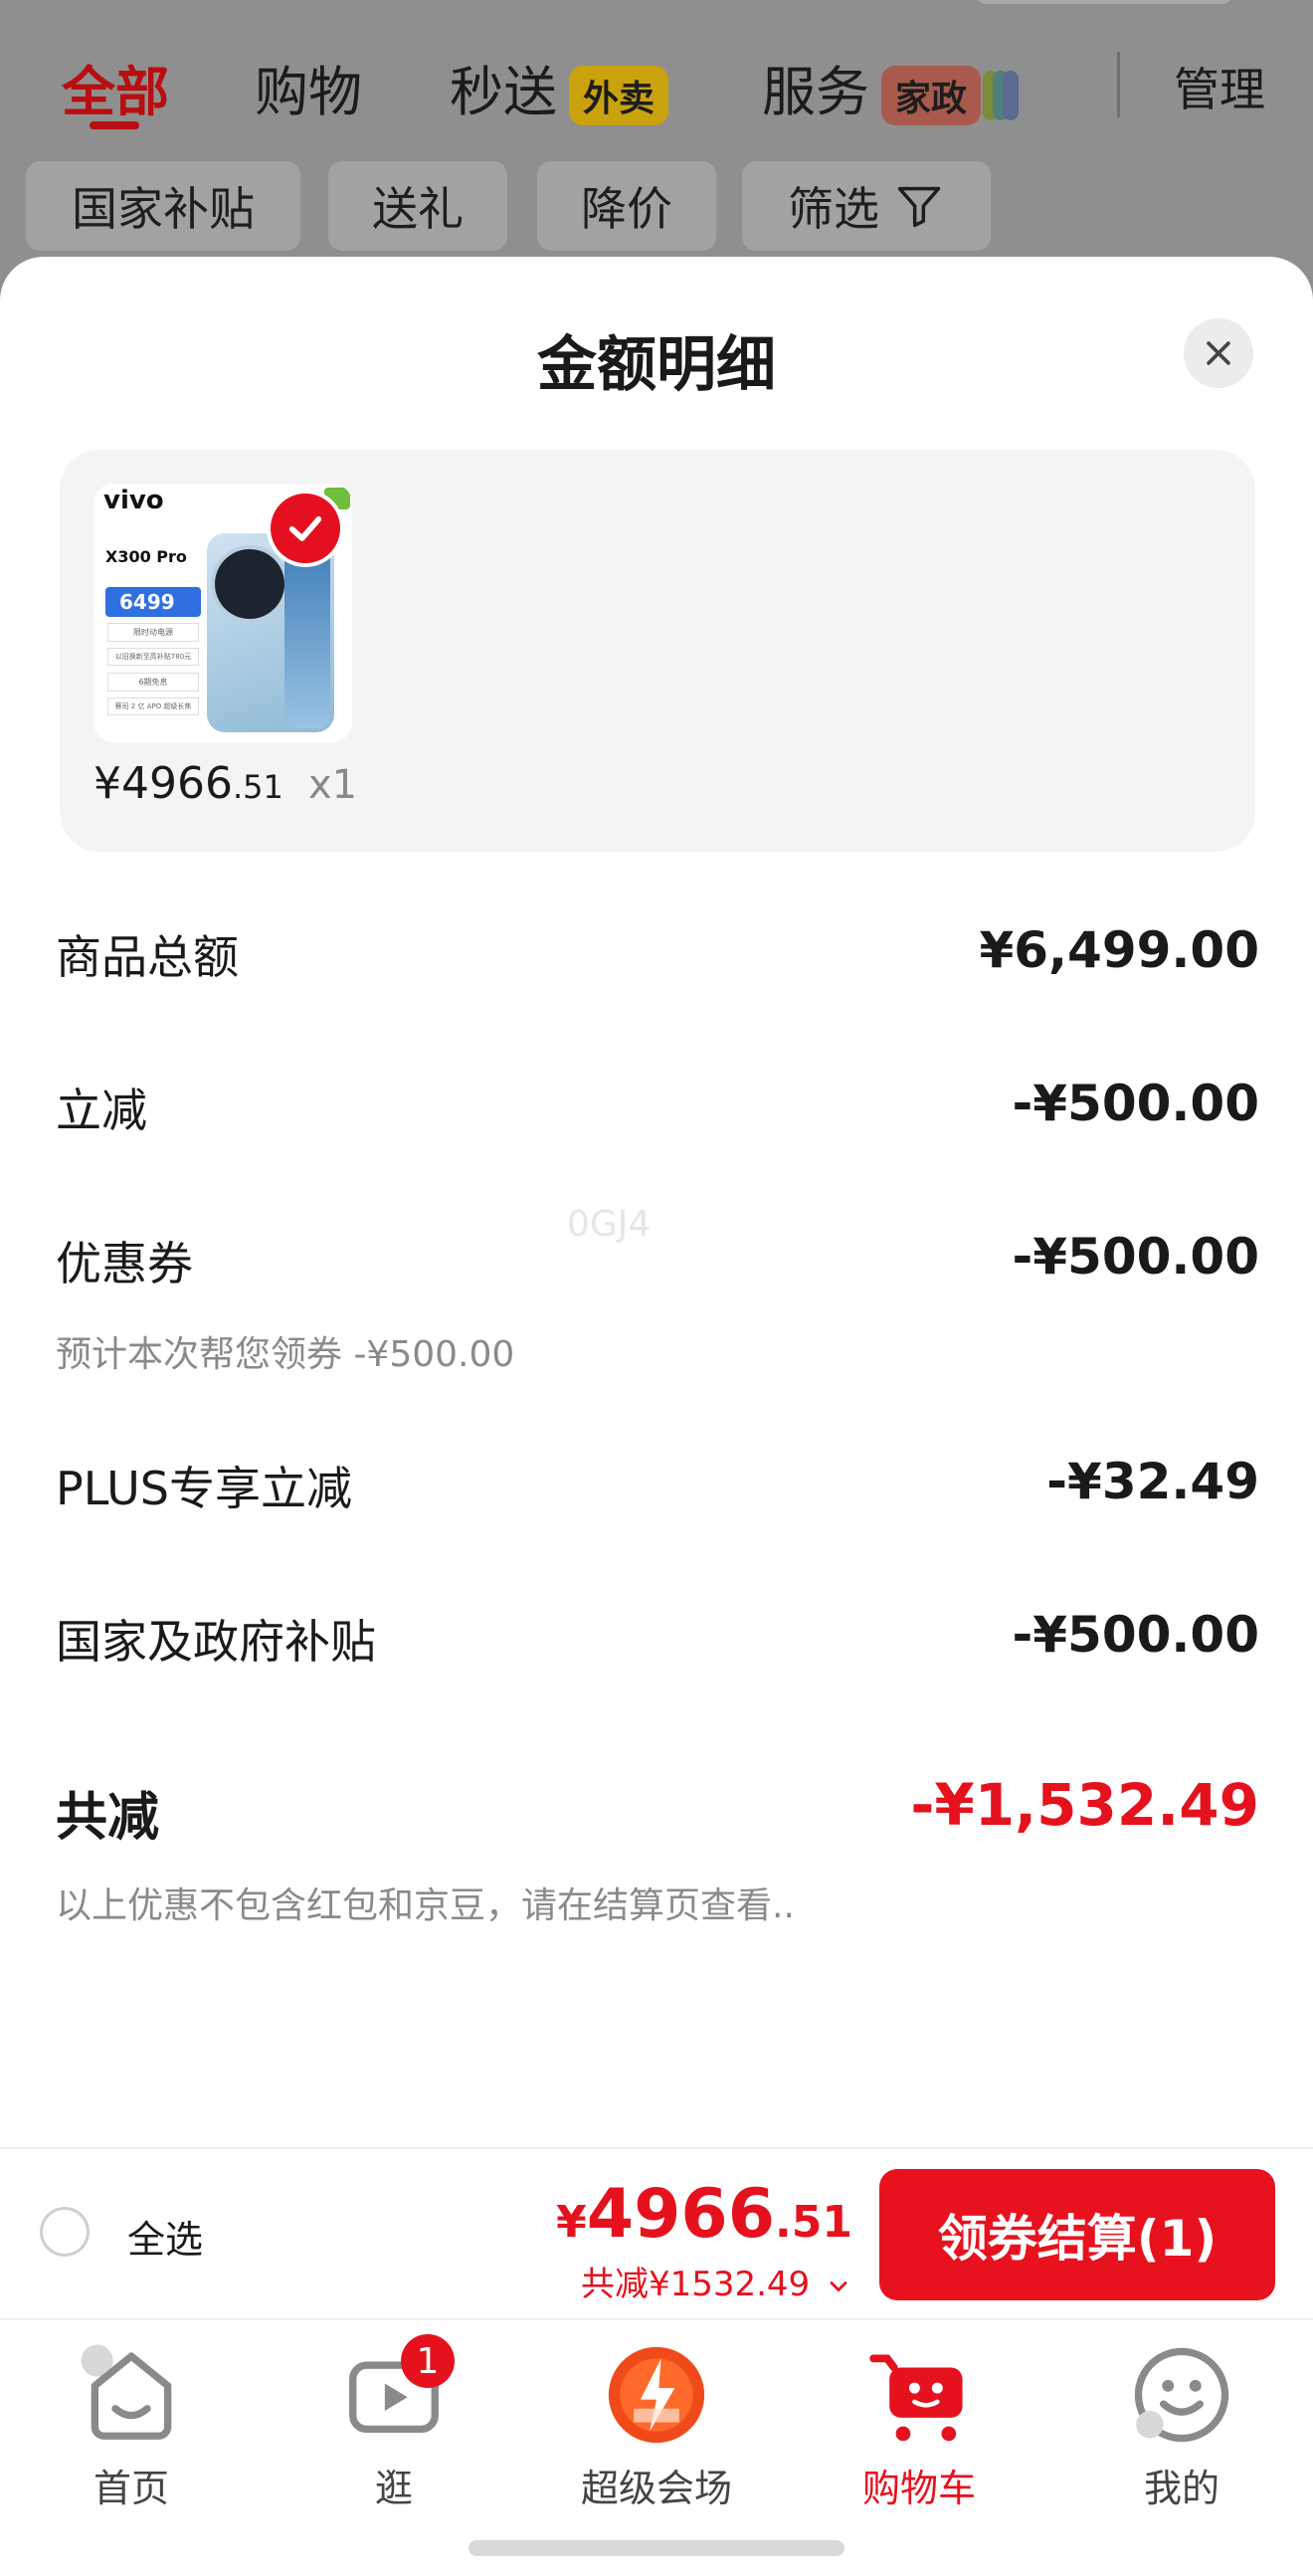 The width and height of the screenshot is (1313, 2576). Describe the element at coordinates (393, 2488) in the screenshot. I see `nav-label-browse: 逛` at that location.